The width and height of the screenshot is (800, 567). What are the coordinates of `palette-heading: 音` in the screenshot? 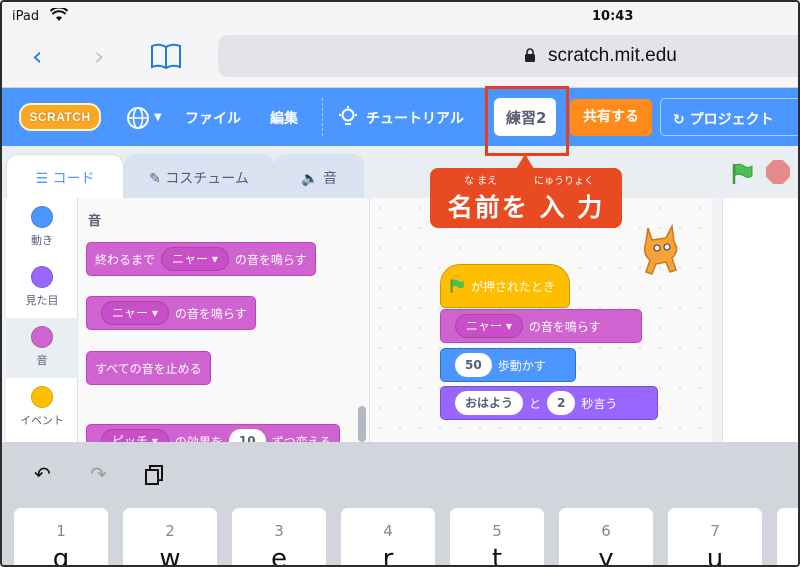 It's located at (95, 221).